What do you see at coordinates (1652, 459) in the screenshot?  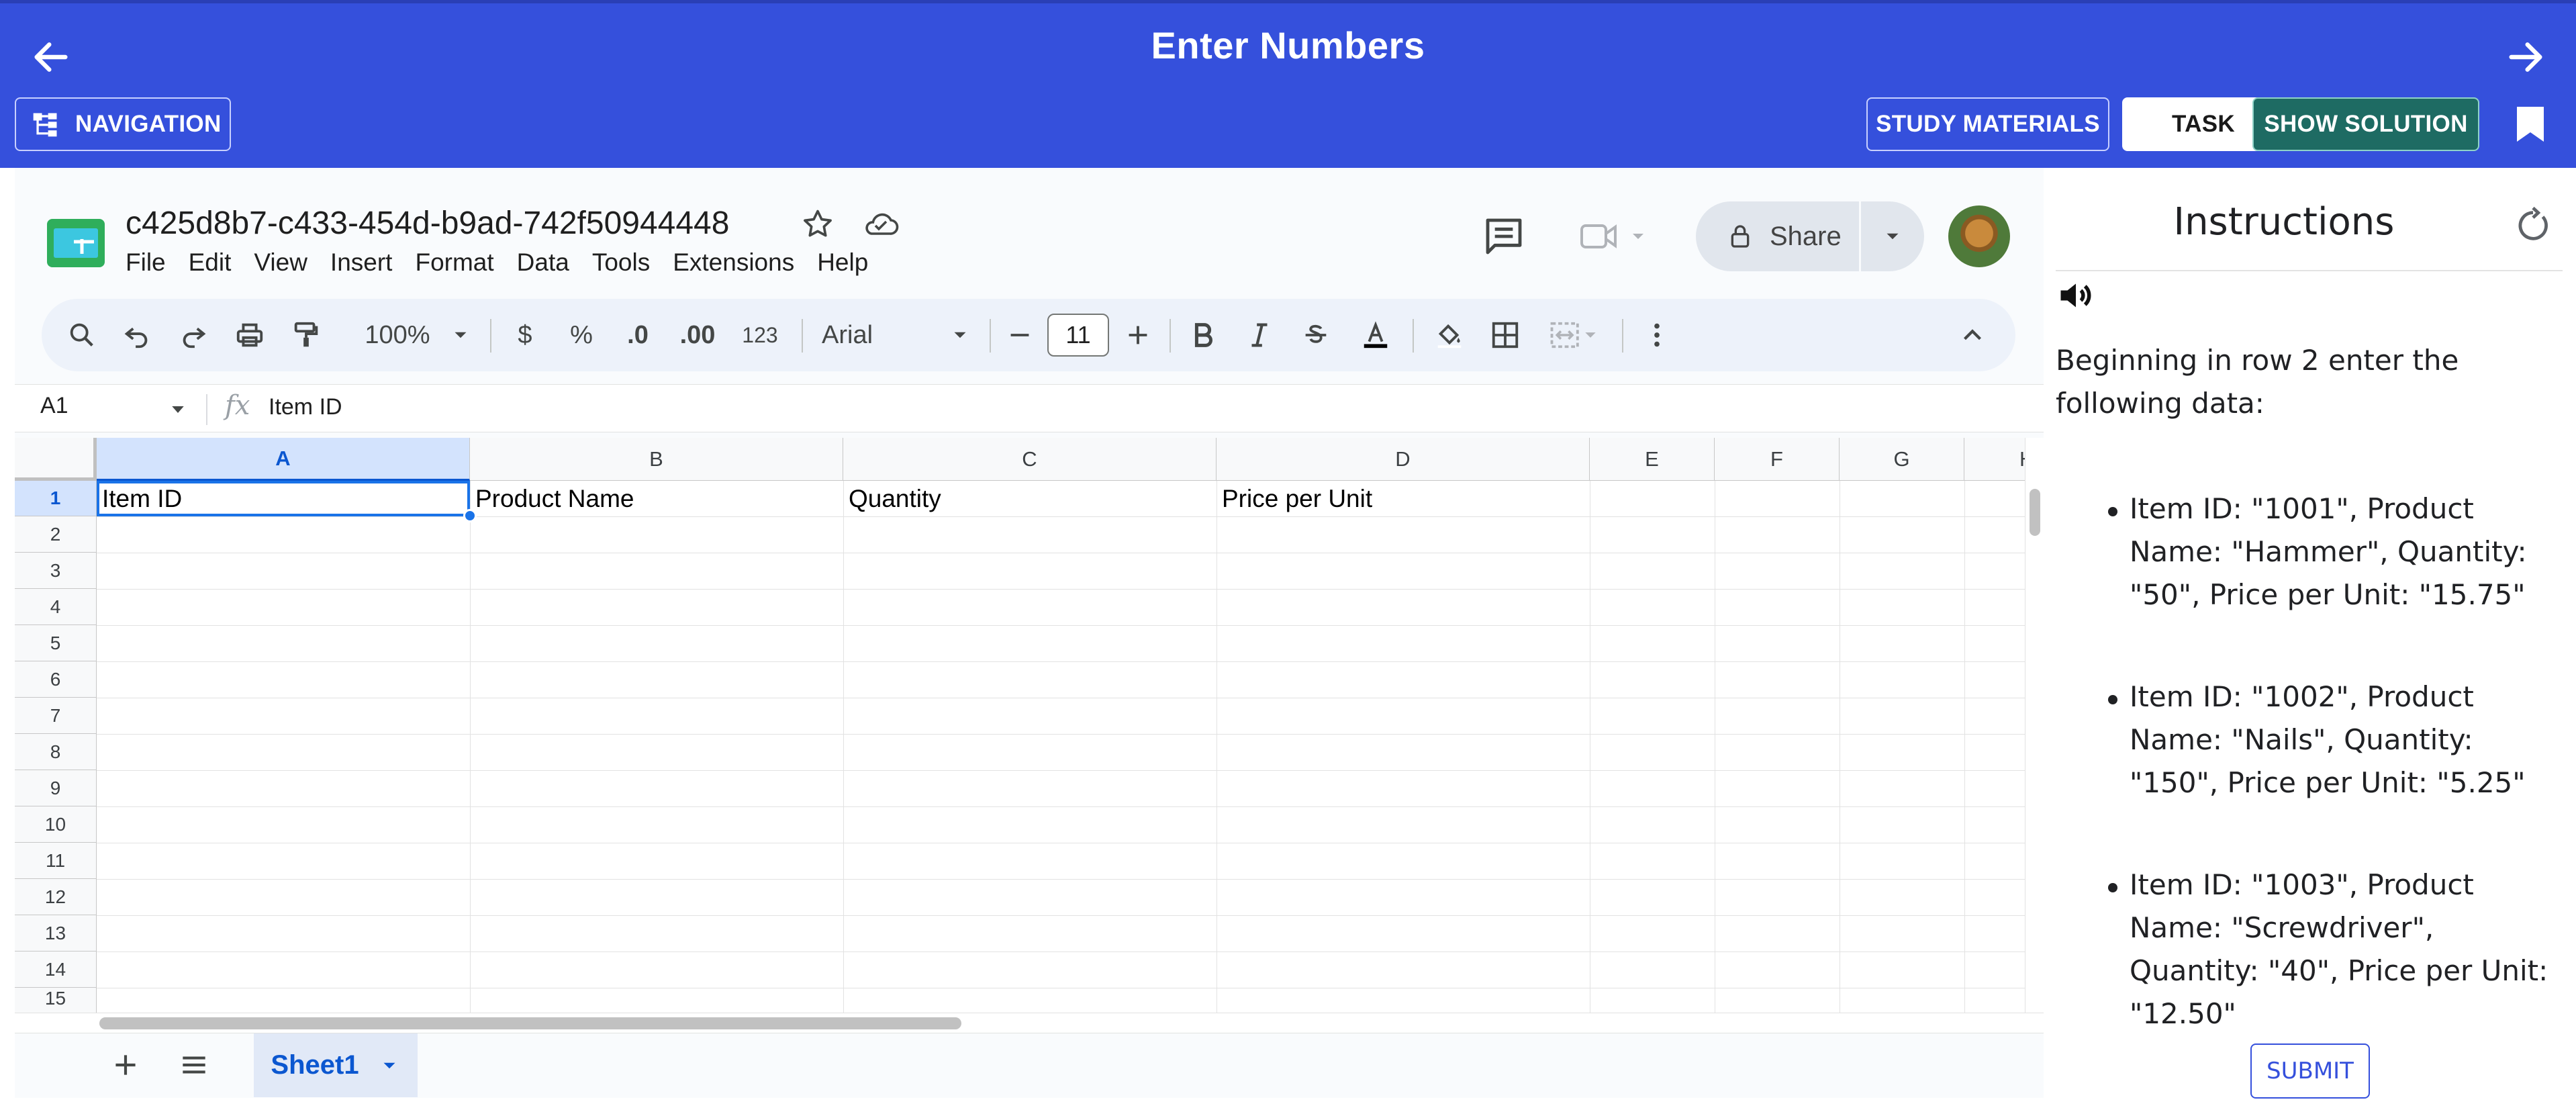 I see `column-header-e: E` at bounding box center [1652, 459].